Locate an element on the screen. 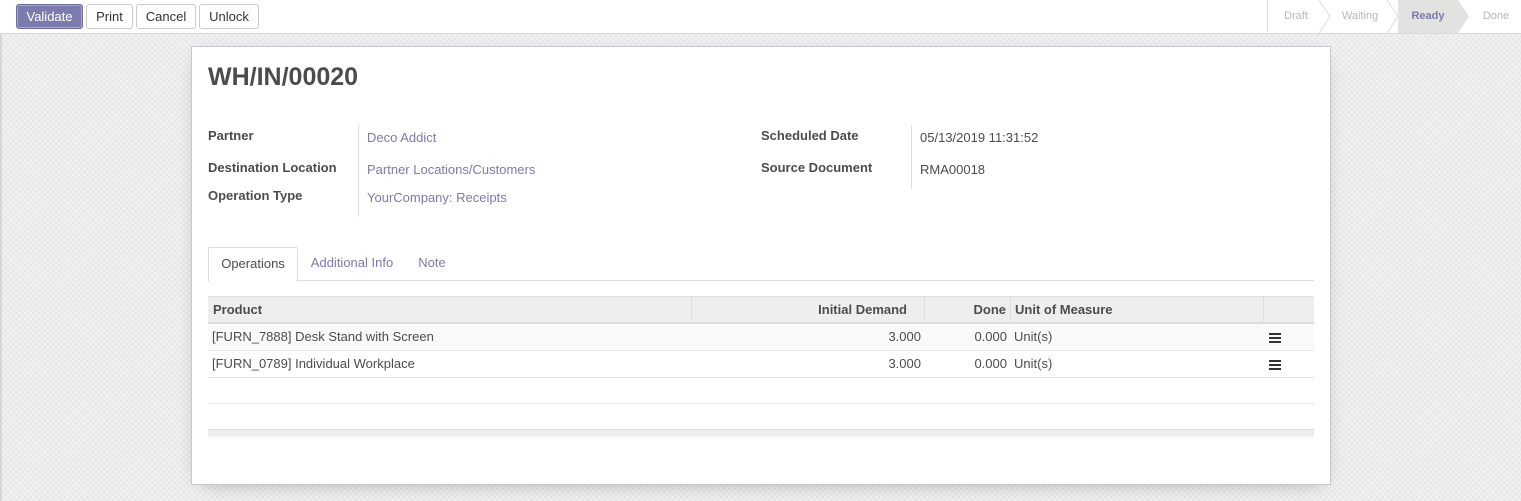 This screenshot has width=1521, height=501. notebook-tabs: Operations Additional Info Note is located at coordinates (761, 264).